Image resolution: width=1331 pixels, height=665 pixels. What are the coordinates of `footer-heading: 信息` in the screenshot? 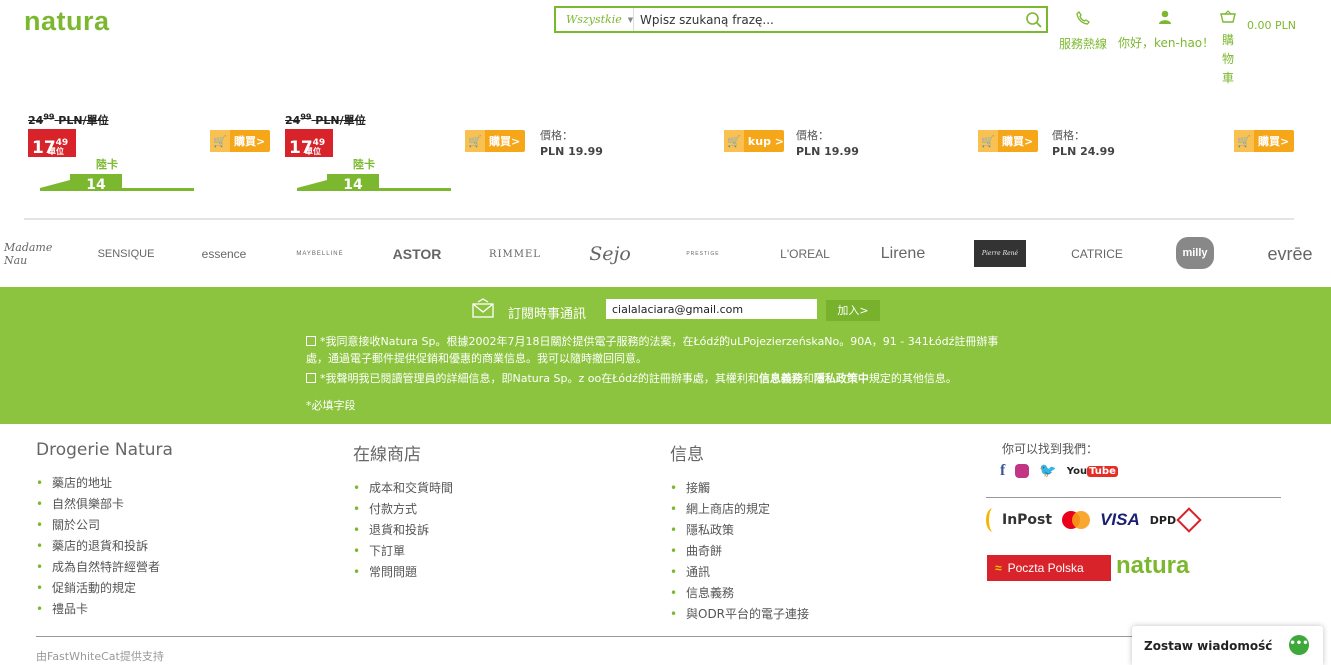 It's located at (687, 455).